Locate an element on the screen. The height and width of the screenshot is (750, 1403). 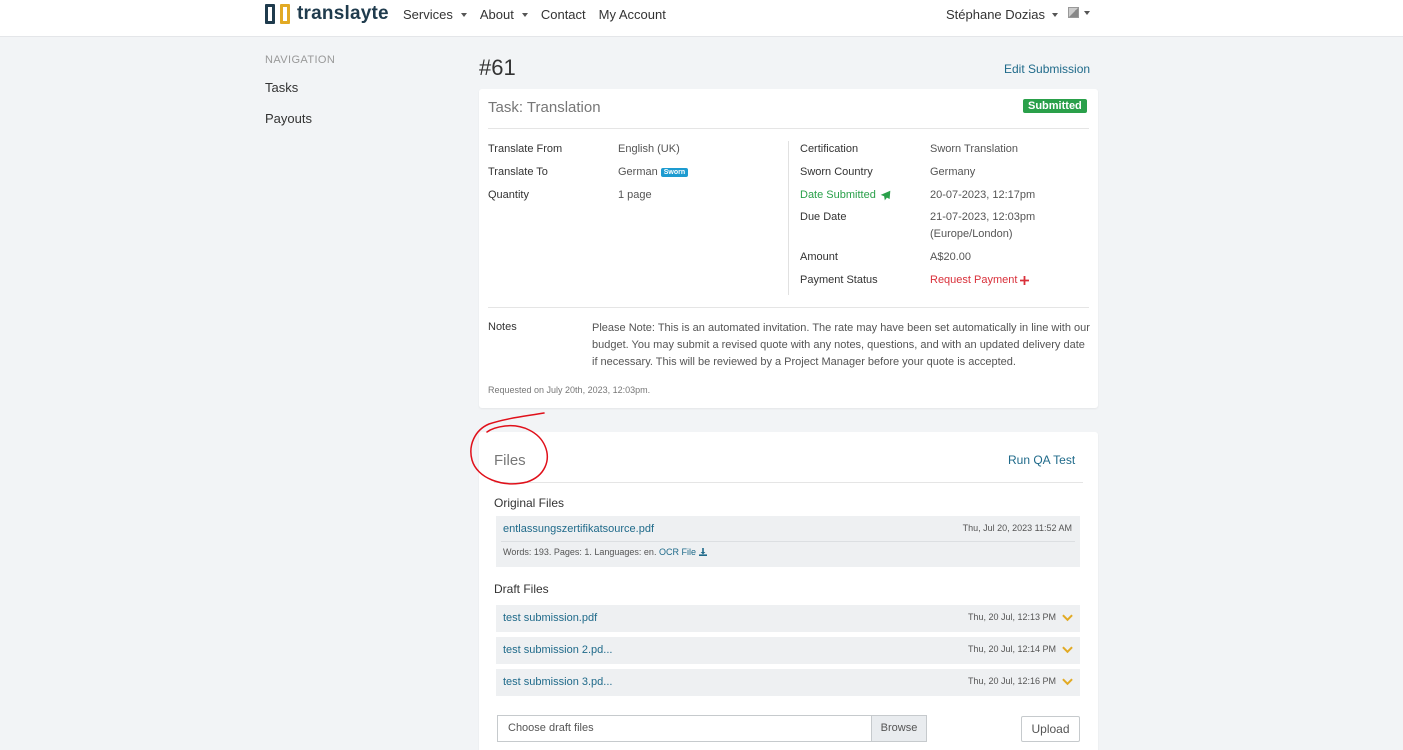
field-label-translate-to: Translate To is located at coordinates (518, 172).